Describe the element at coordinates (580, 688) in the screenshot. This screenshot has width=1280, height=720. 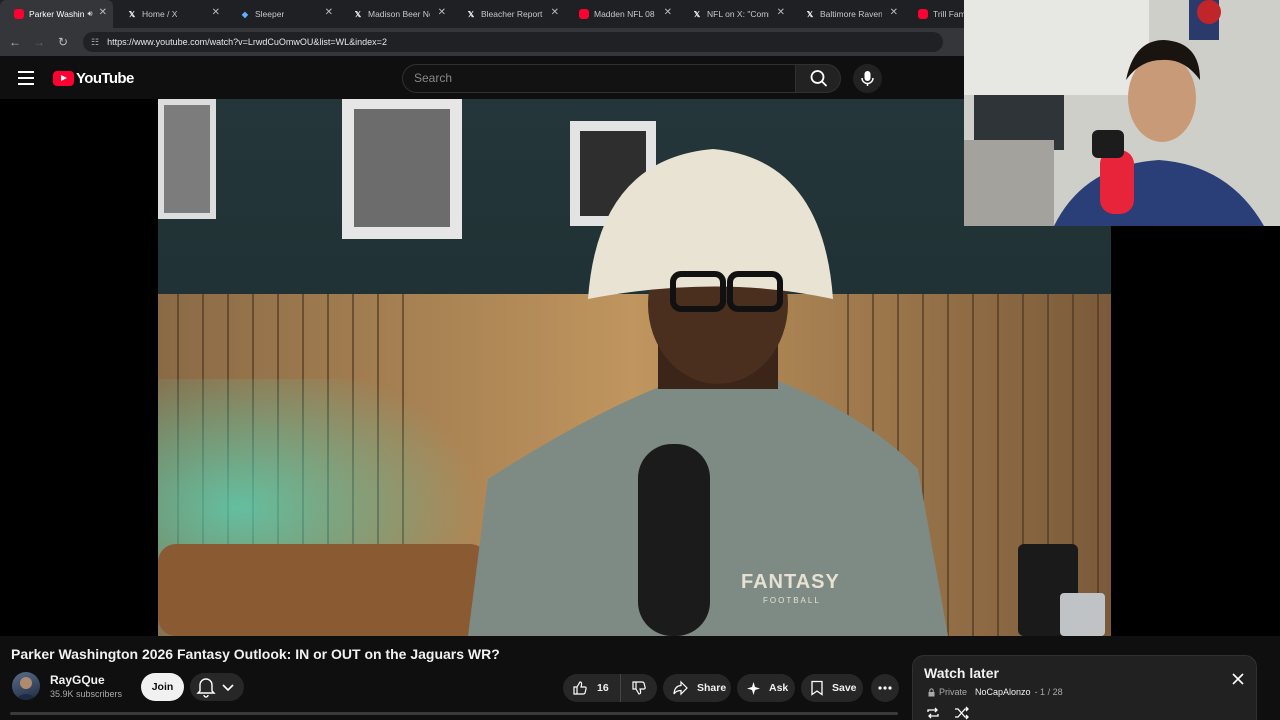
I see `thumbs-up-icon` at that location.